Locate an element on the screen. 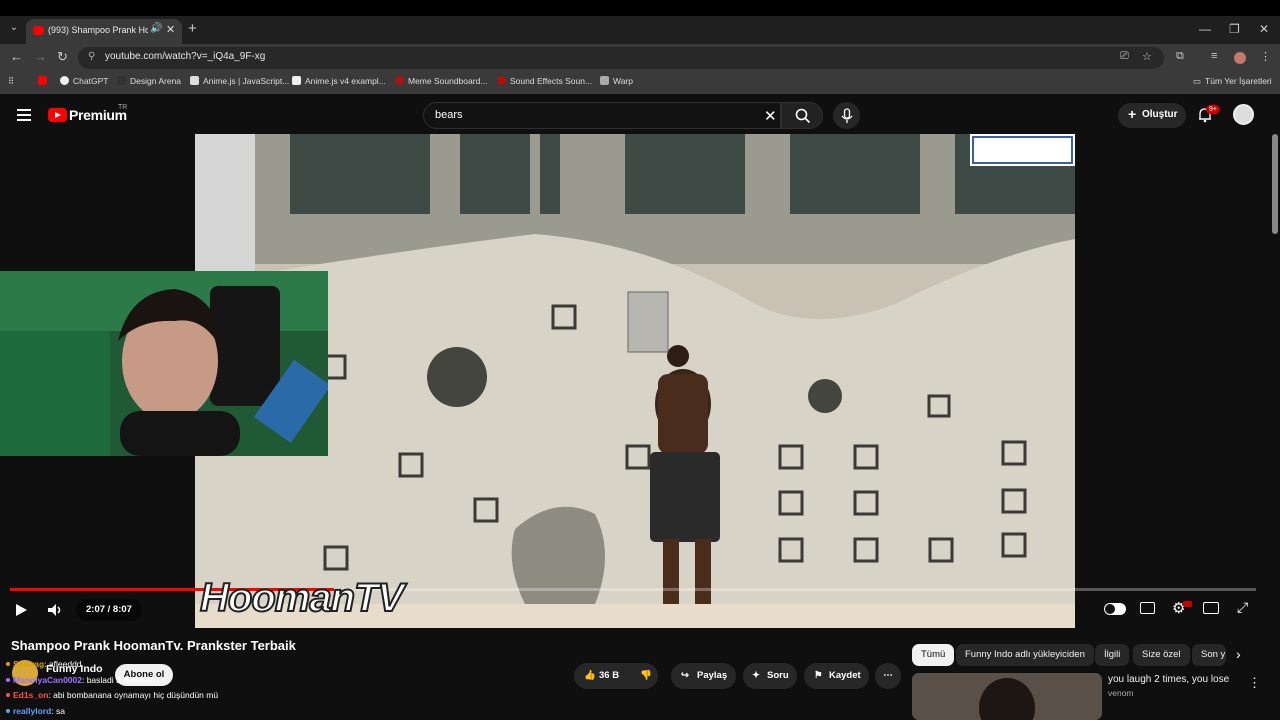  tab-bar: ⌄ (993) Shampoo Prank Hoom 🔊 ✕ + — ❐ ✕ is located at coordinates (640, 30).